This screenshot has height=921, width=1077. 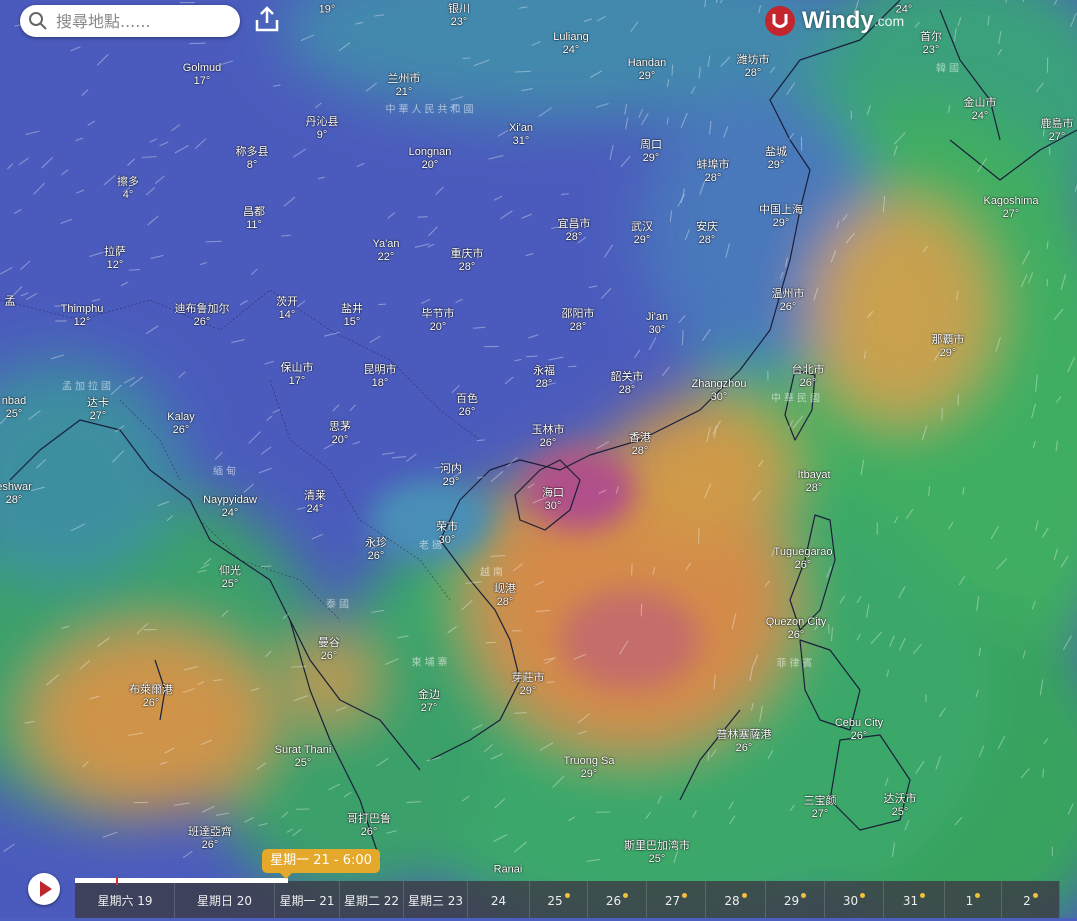 What do you see at coordinates (791, 901) in the screenshot?
I see `timeline-day-label: 29` at bounding box center [791, 901].